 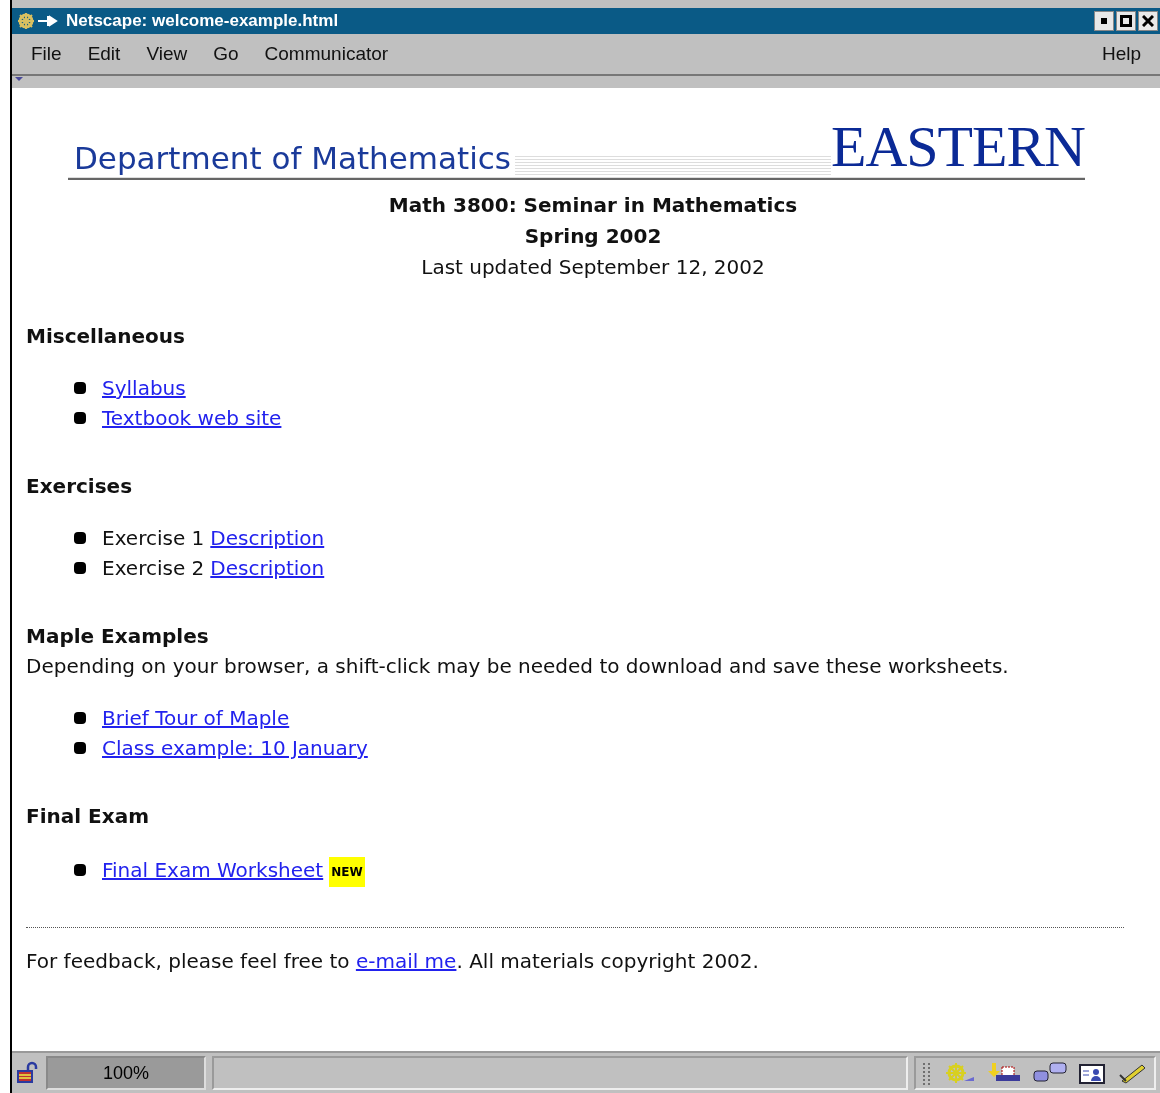 What do you see at coordinates (196, 718) in the screenshot?
I see `link: Brief Tour of Maple` at bounding box center [196, 718].